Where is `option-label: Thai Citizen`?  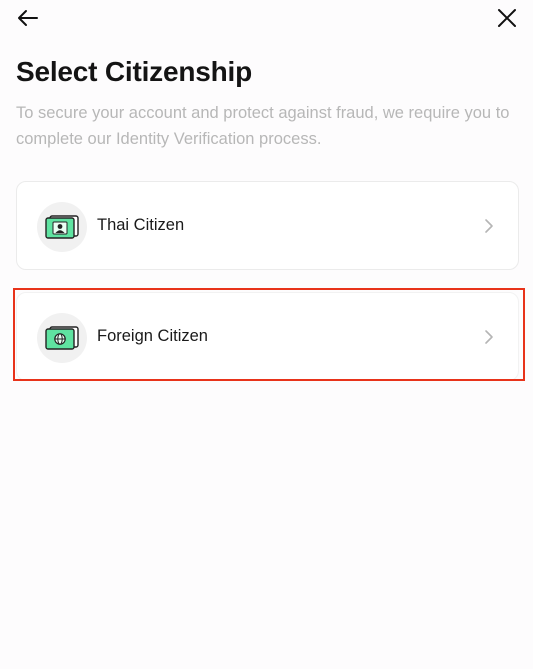 option-label: Thai Citizen is located at coordinates (141, 225).